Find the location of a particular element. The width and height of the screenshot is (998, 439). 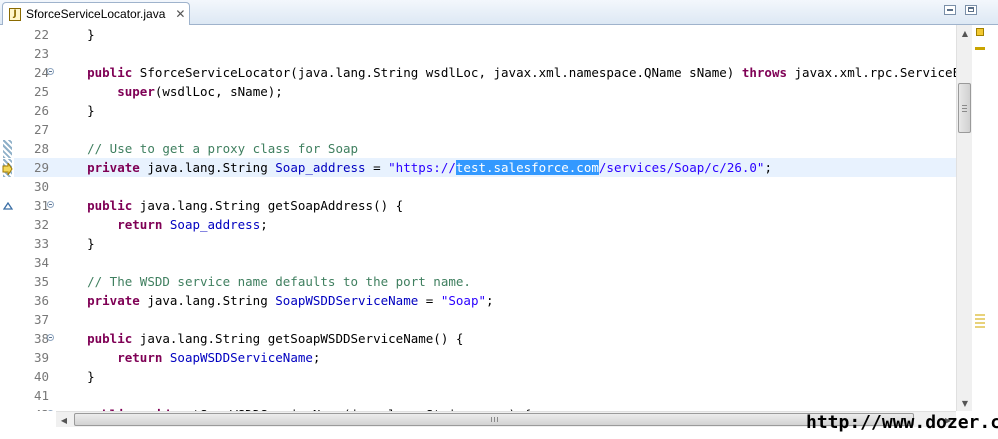

line-number: 40 is located at coordinates (41, 376).